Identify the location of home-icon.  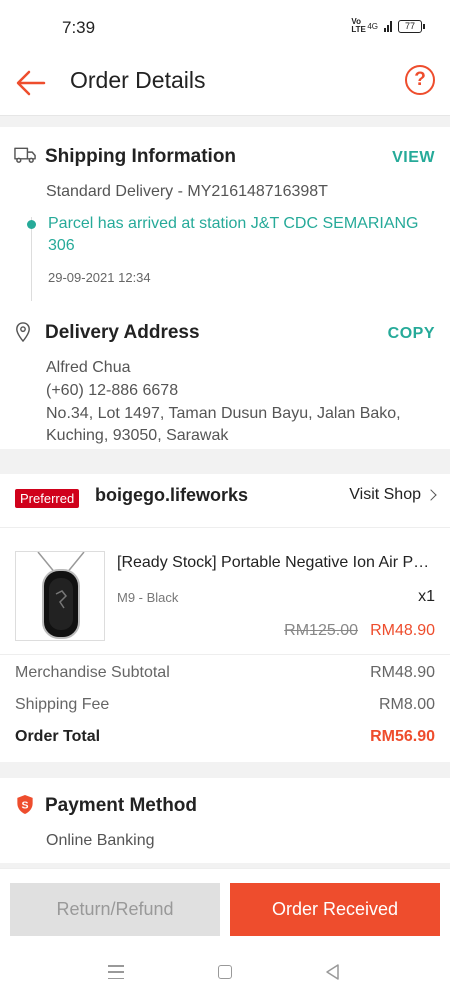
(225, 972).